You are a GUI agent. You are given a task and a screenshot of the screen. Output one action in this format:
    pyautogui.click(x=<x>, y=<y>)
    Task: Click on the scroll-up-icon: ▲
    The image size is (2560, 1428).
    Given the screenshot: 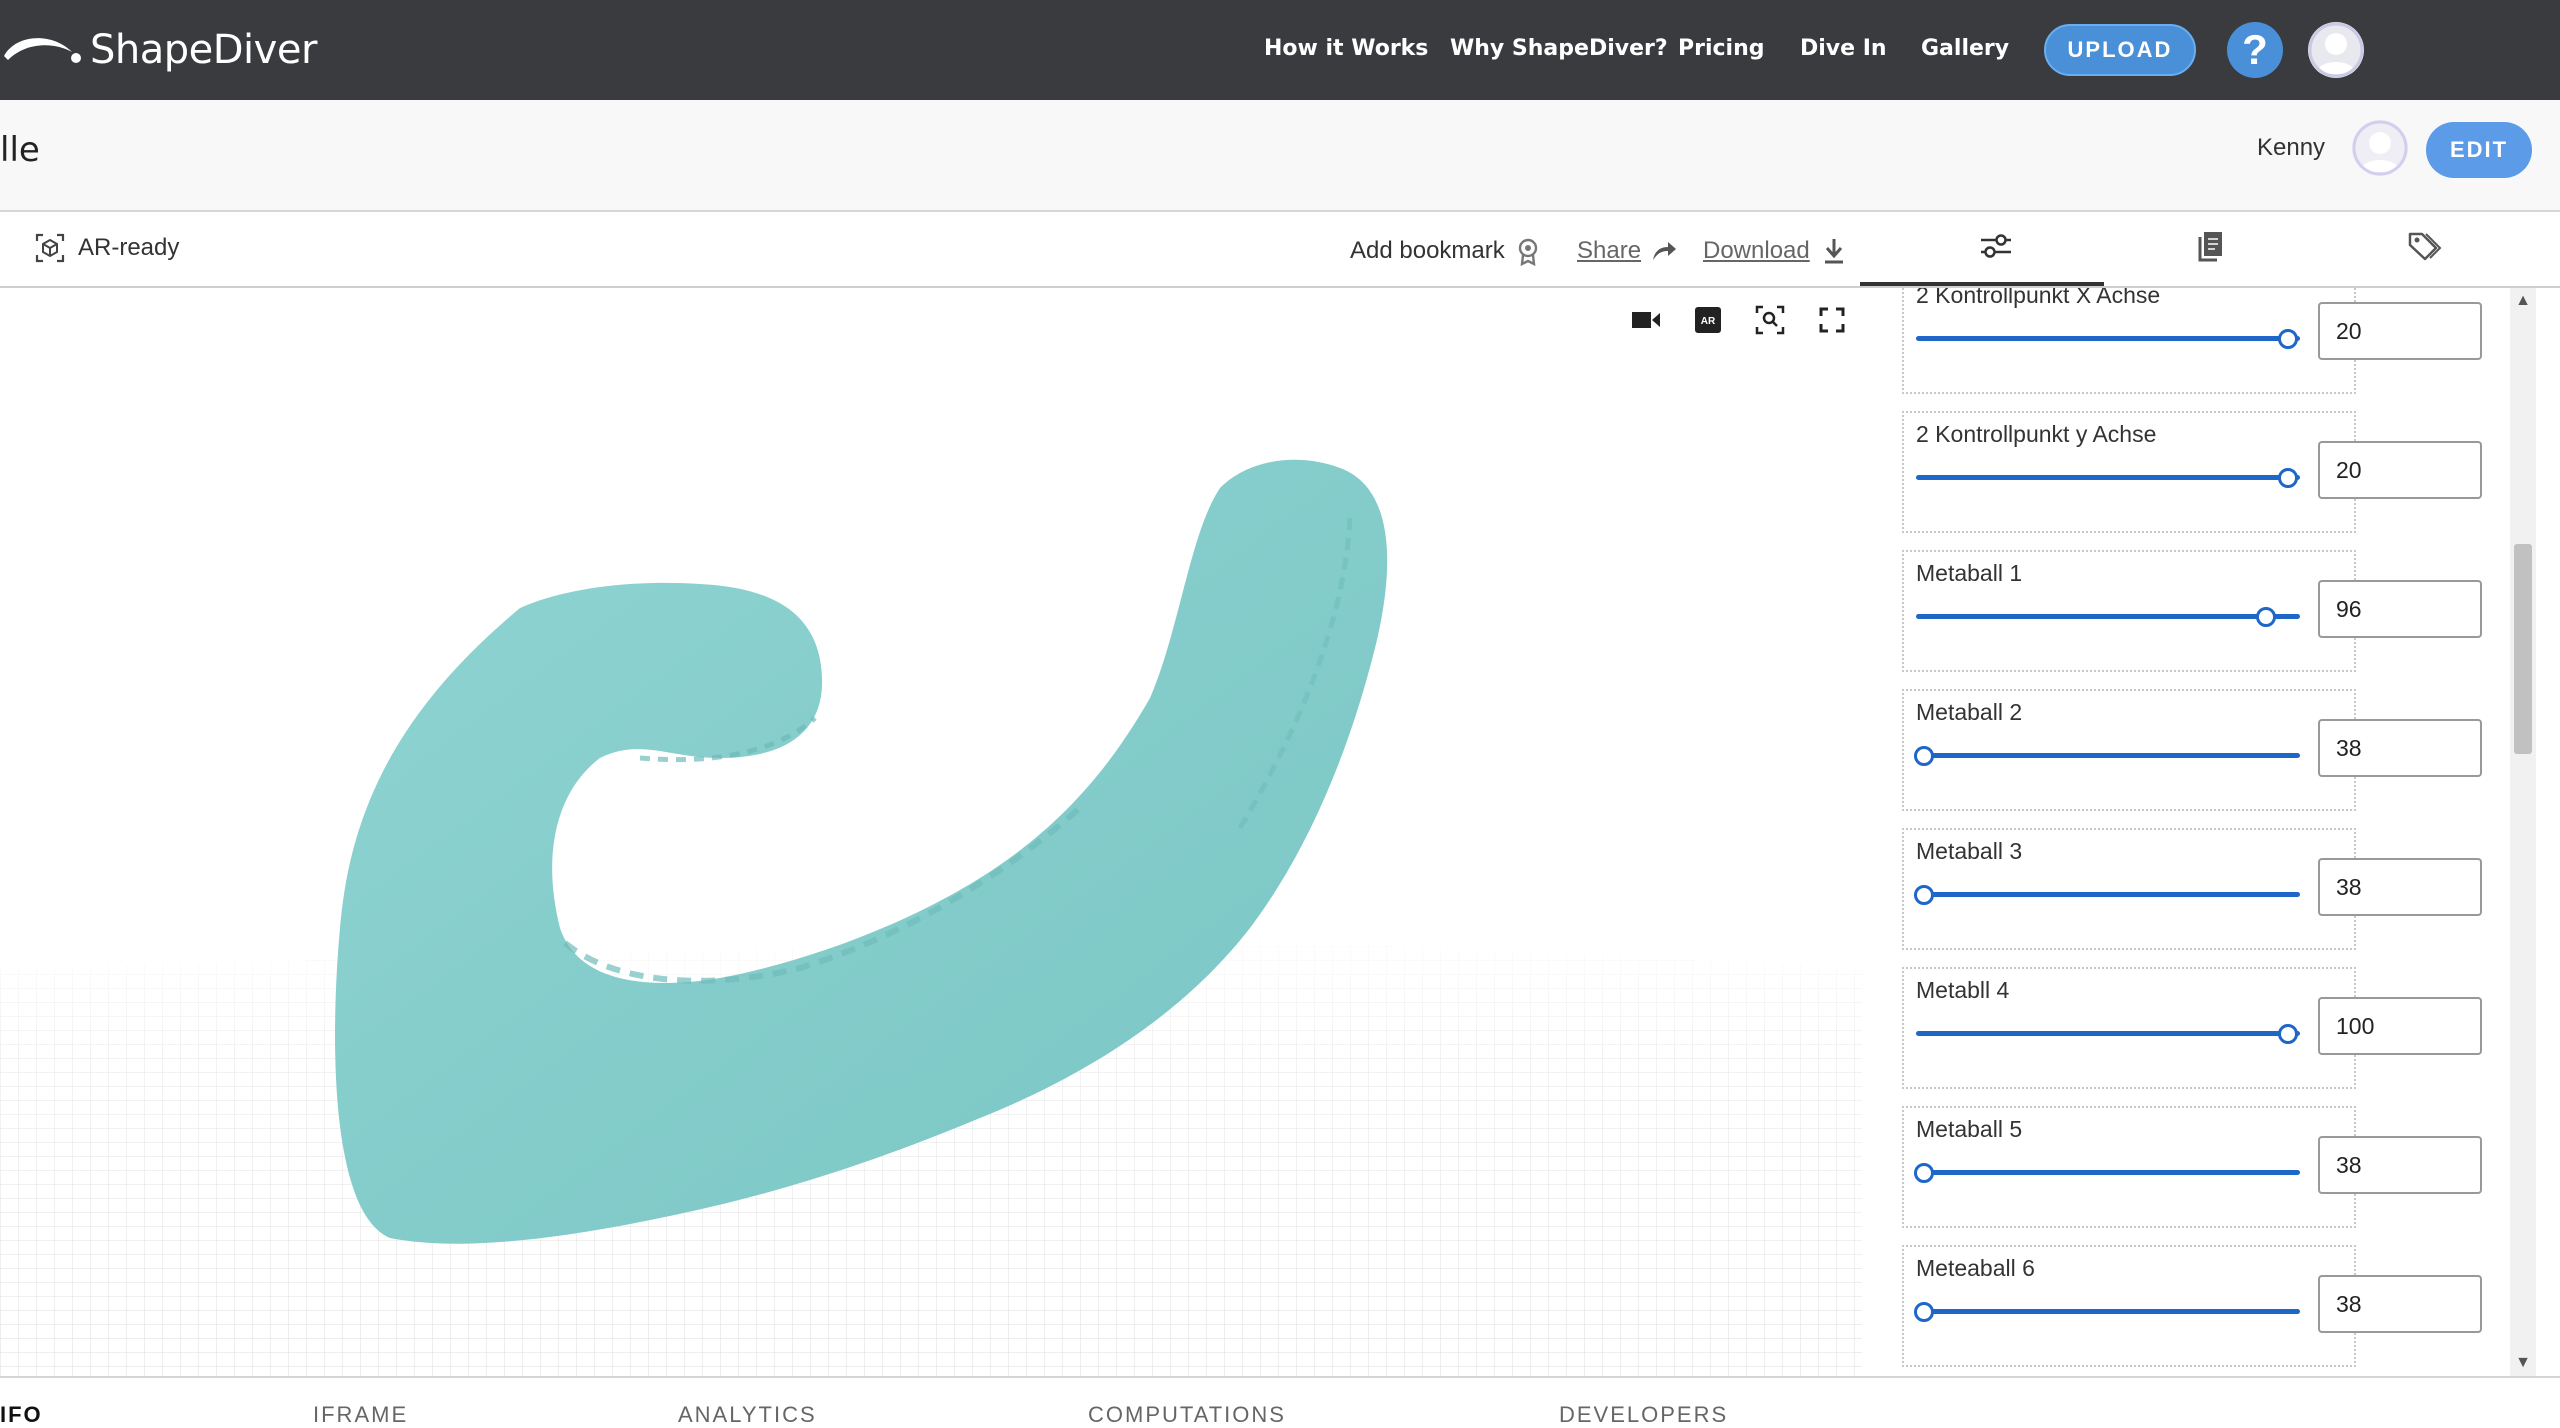 What is the action you would take?
    pyautogui.click(x=2523, y=301)
    